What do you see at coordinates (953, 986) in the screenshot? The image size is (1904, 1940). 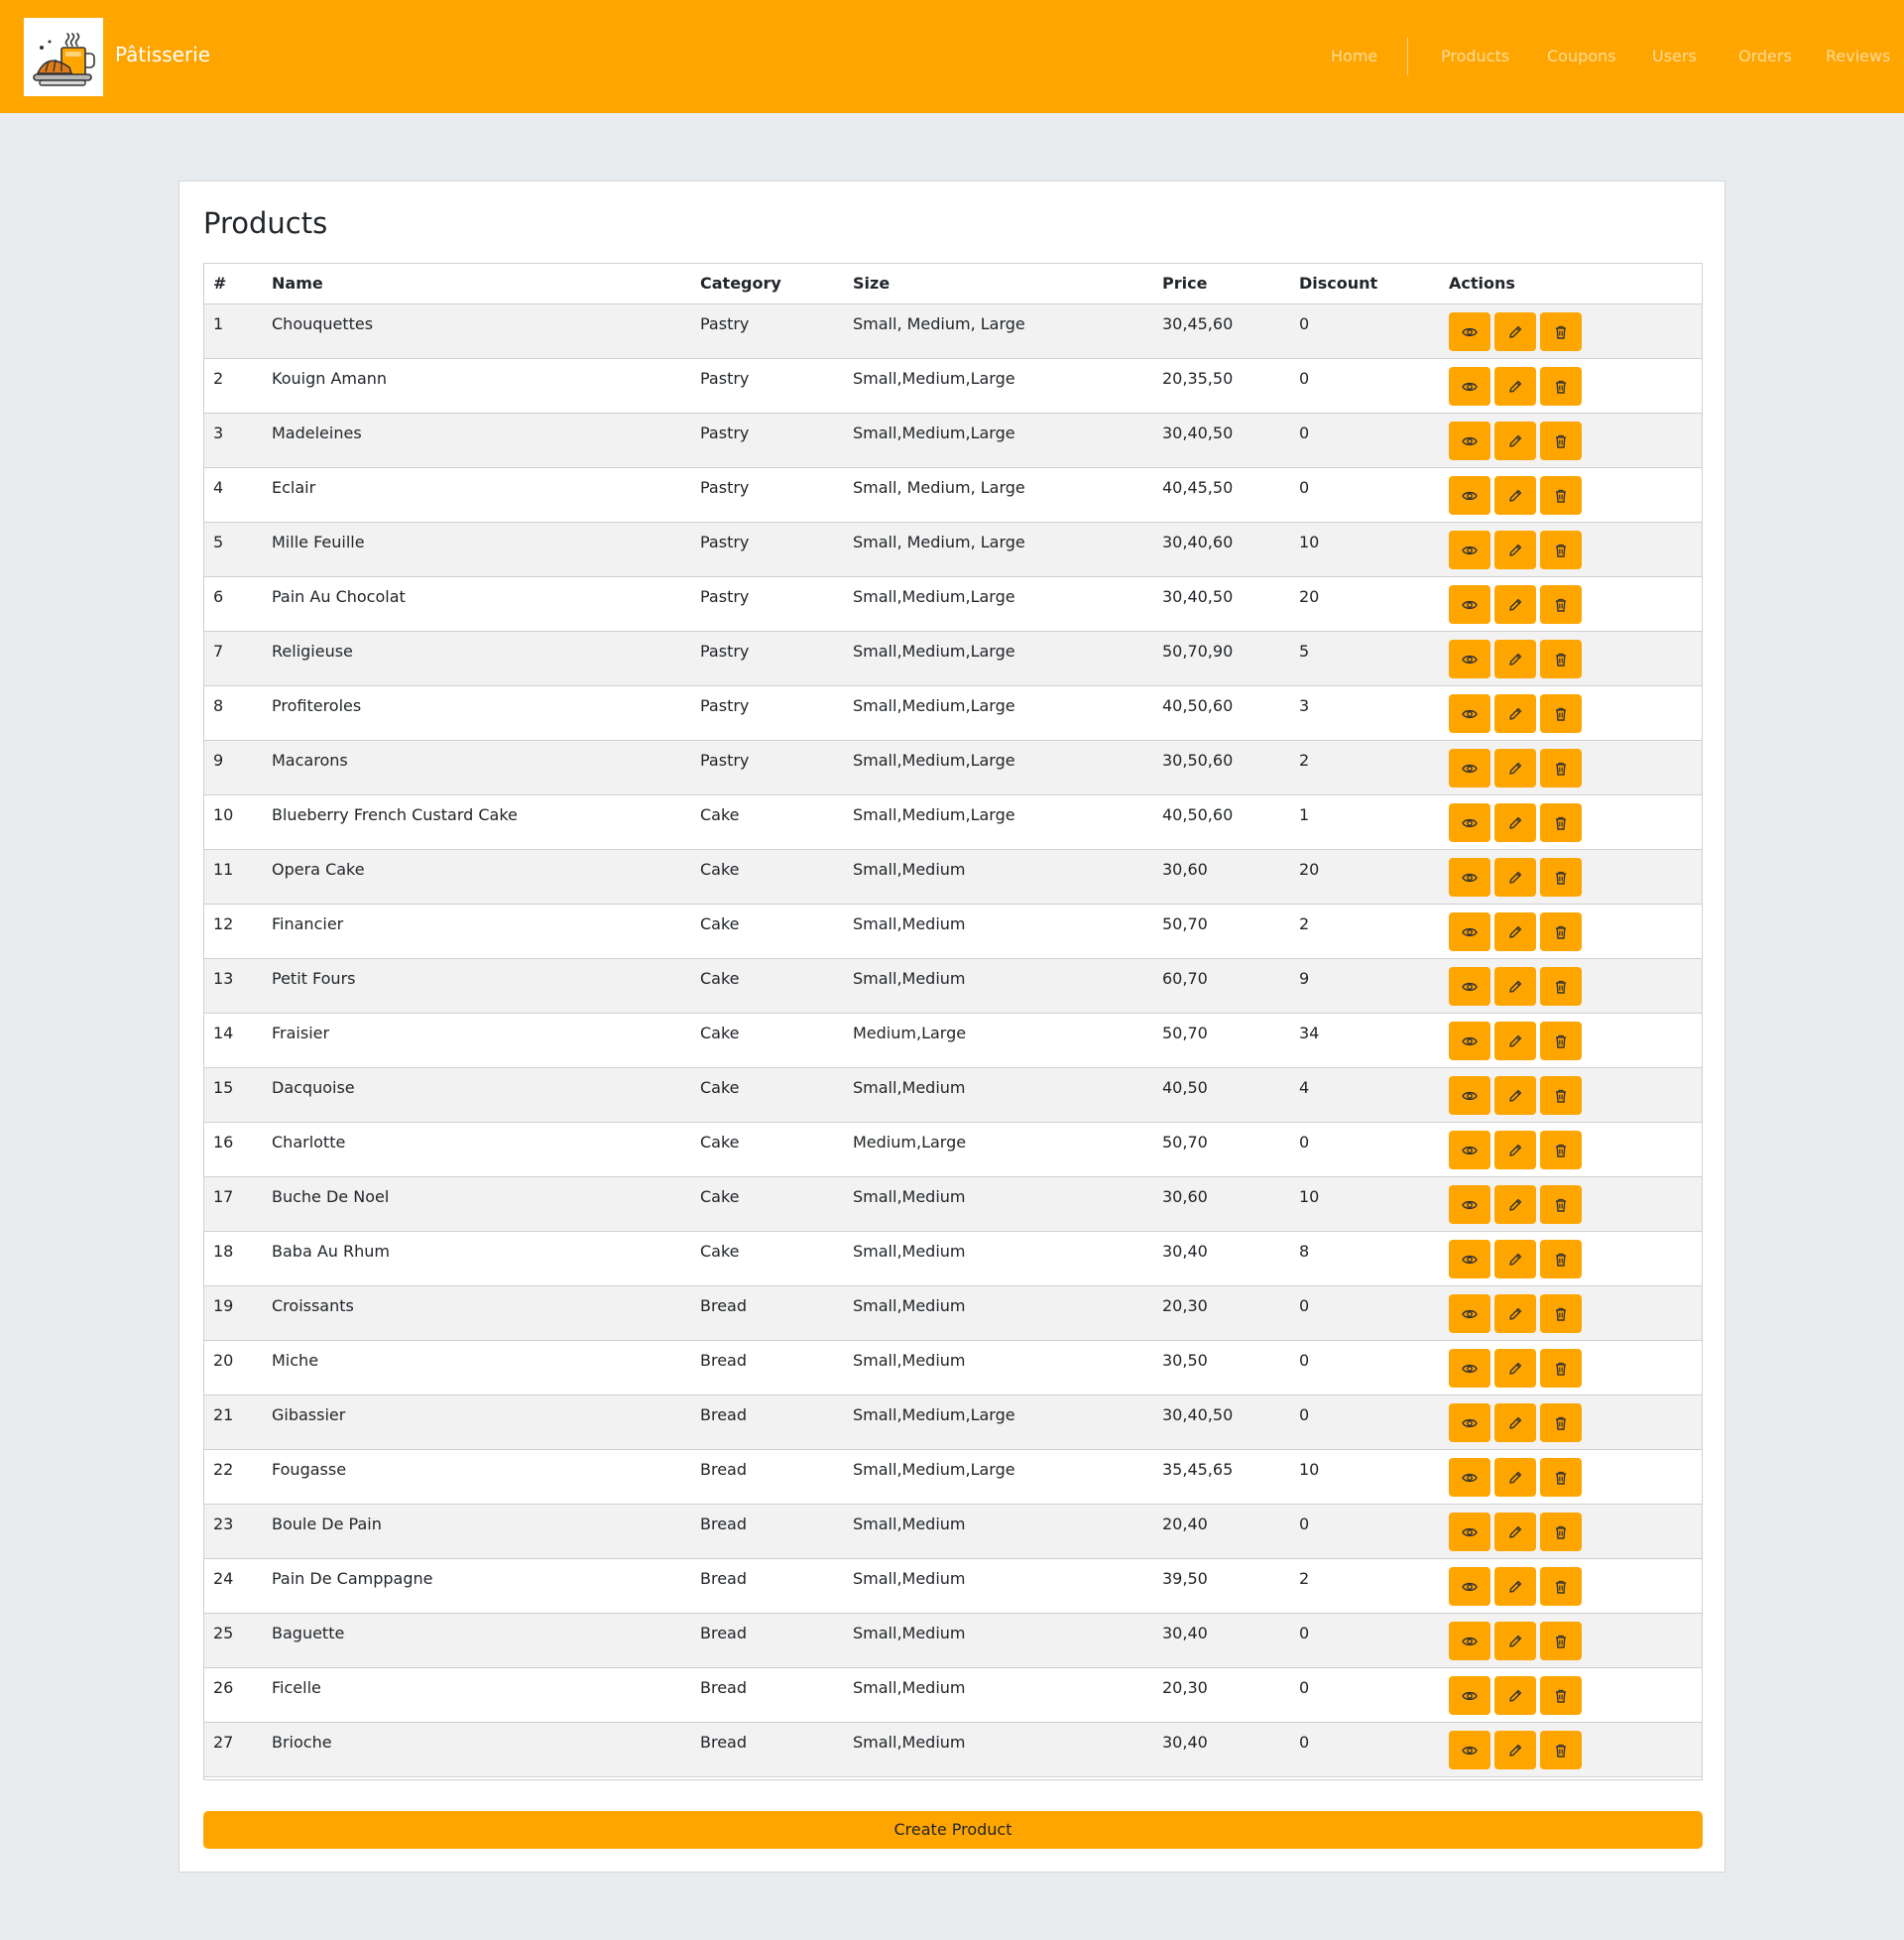 I see `table-row: 13 Petit Fours Cake Small,Medium 60,70 9` at bounding box center [953, 986].